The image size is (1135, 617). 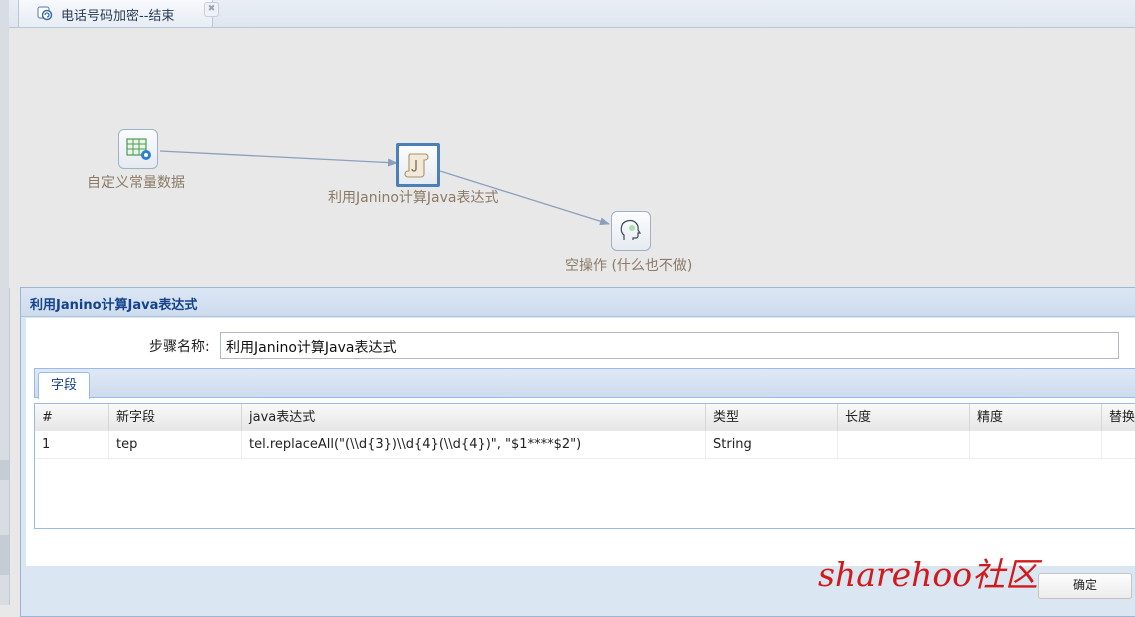 What do you see at coordinates (1085, 586) in the screenshot?
I see `ok-button: 确定` at bounding box center [1085, 586].